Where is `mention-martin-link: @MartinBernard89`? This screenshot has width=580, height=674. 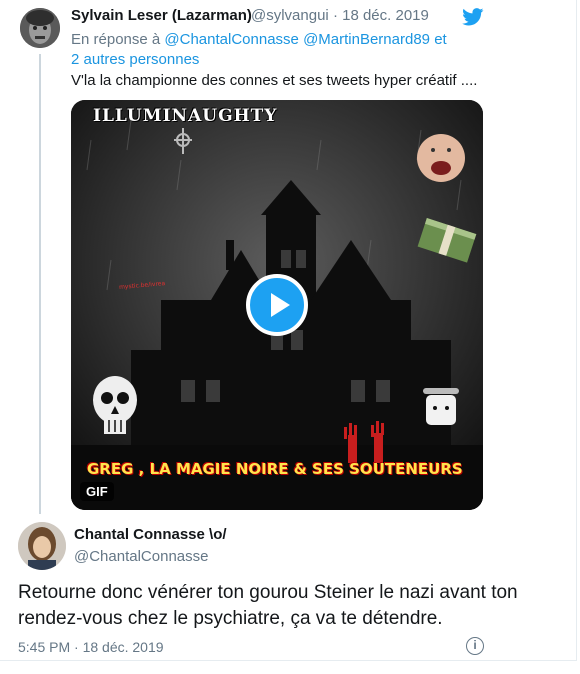 mention-martin-link: @MartinBernard89 is located at coordinates (366, 39).